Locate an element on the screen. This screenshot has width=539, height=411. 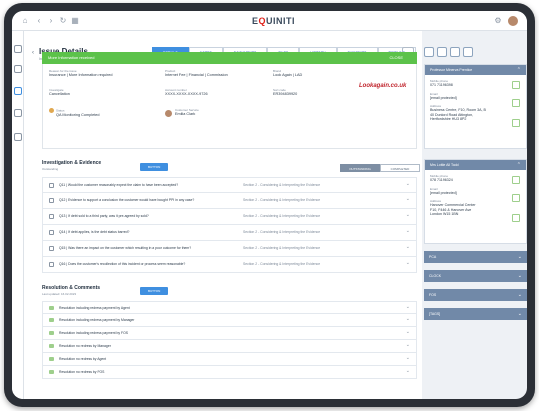
resolution-button: BUTTON is located at coordinates (154, 291).